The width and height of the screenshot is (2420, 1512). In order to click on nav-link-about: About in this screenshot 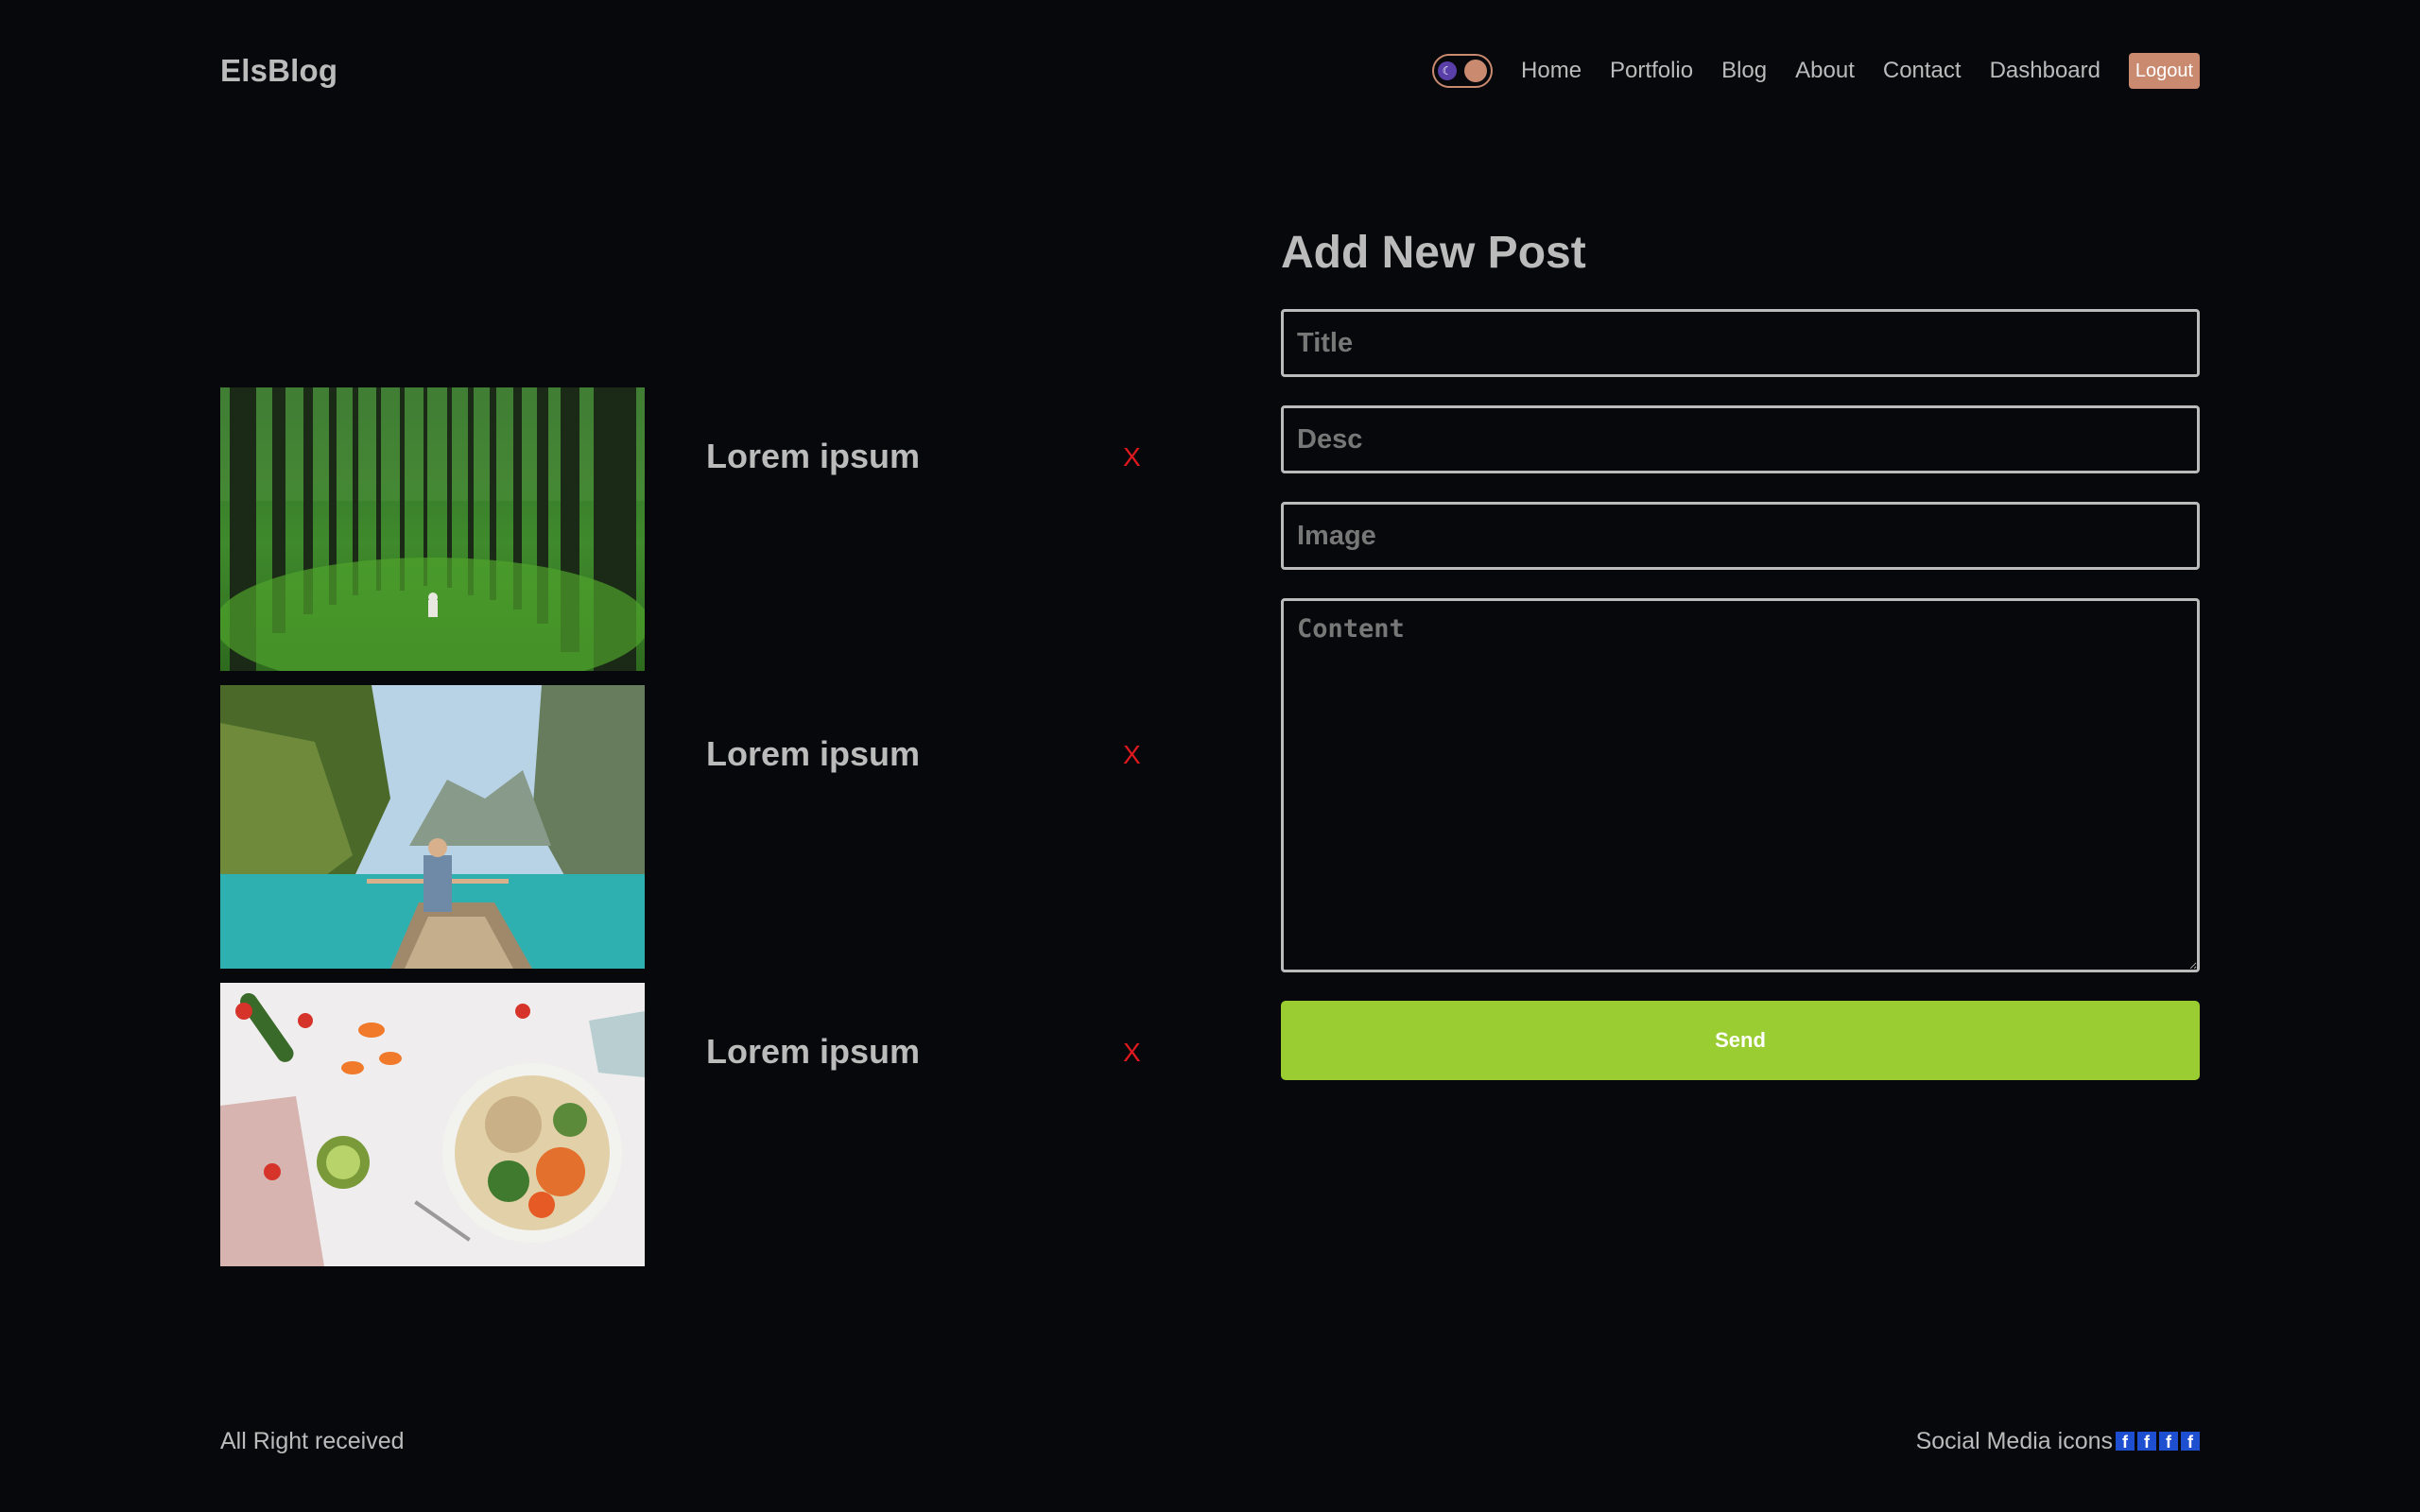, I will do `click(1825, 71)`.